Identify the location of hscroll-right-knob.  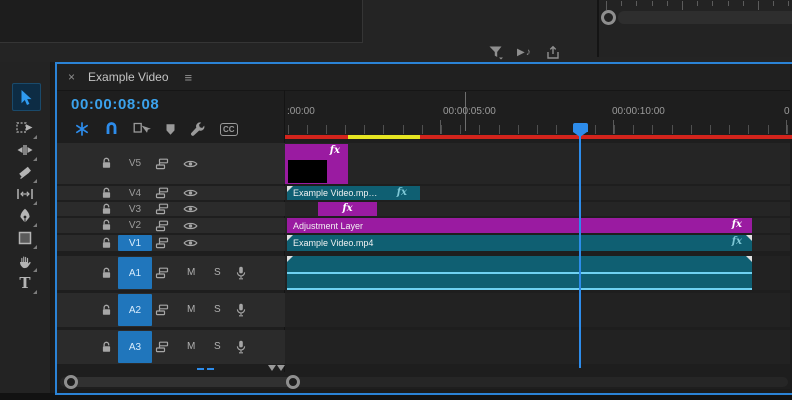
(293, 382).